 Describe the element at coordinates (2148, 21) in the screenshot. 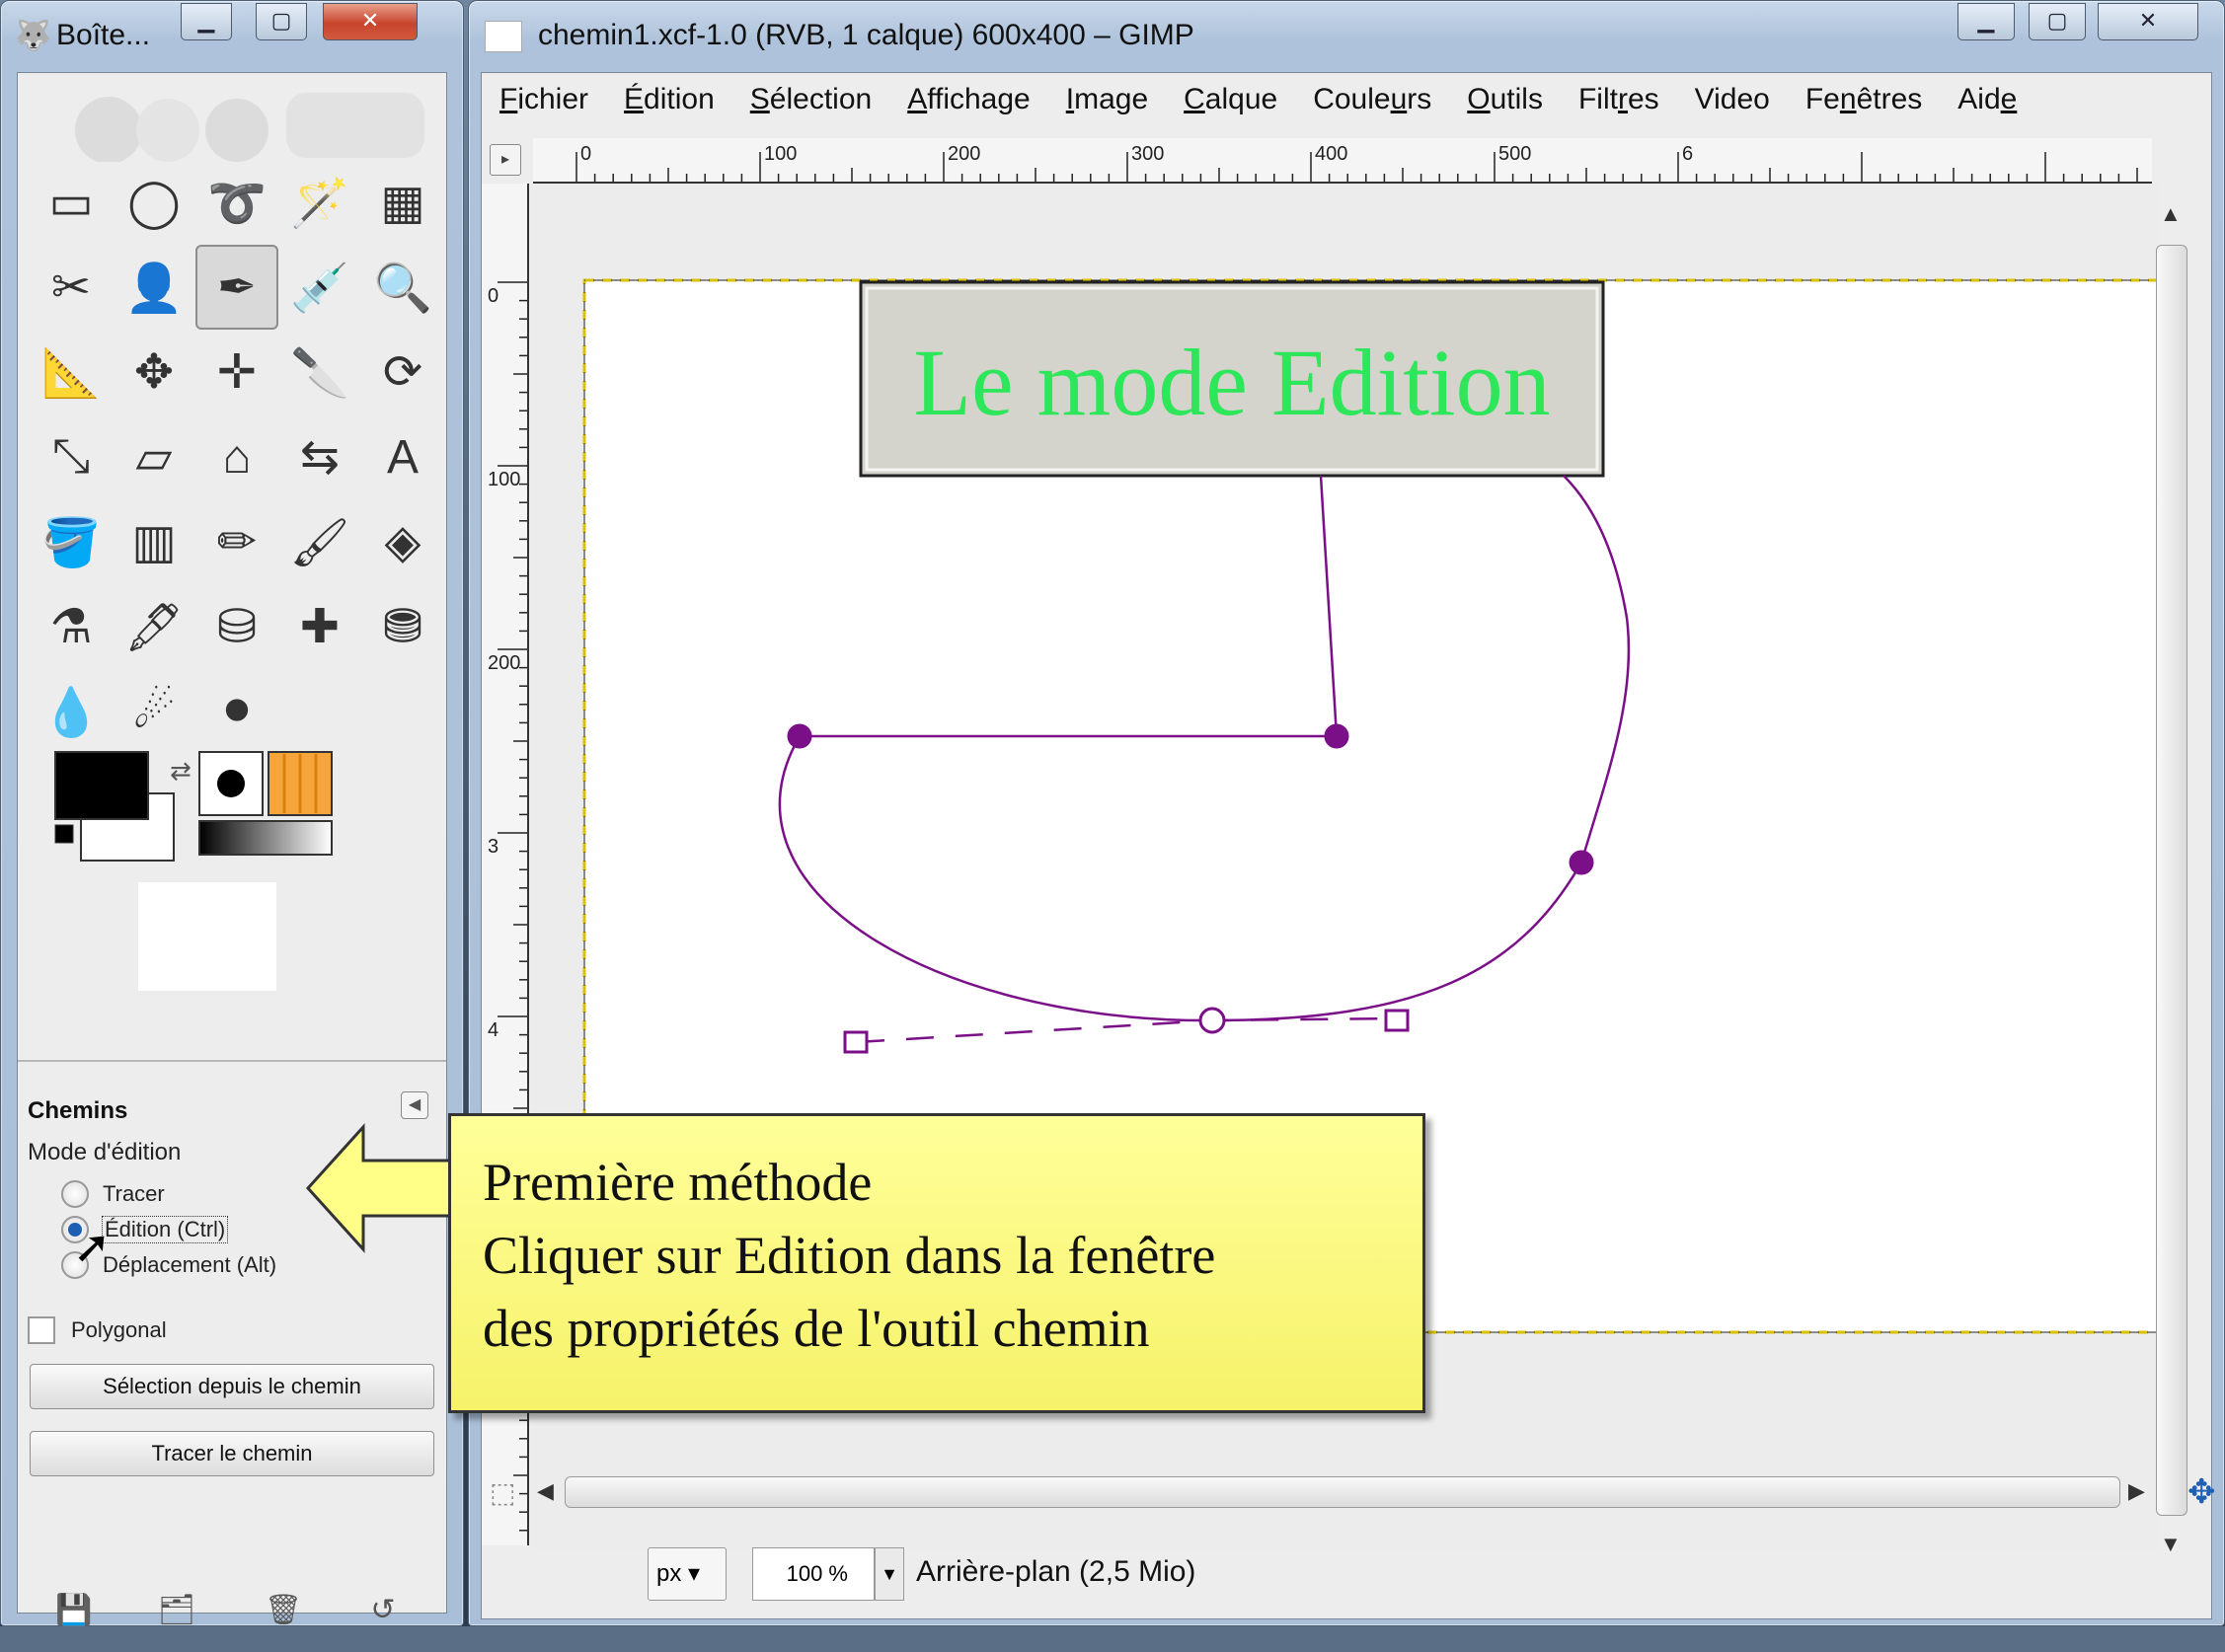

I see `image-close-button: ✕` at that location.